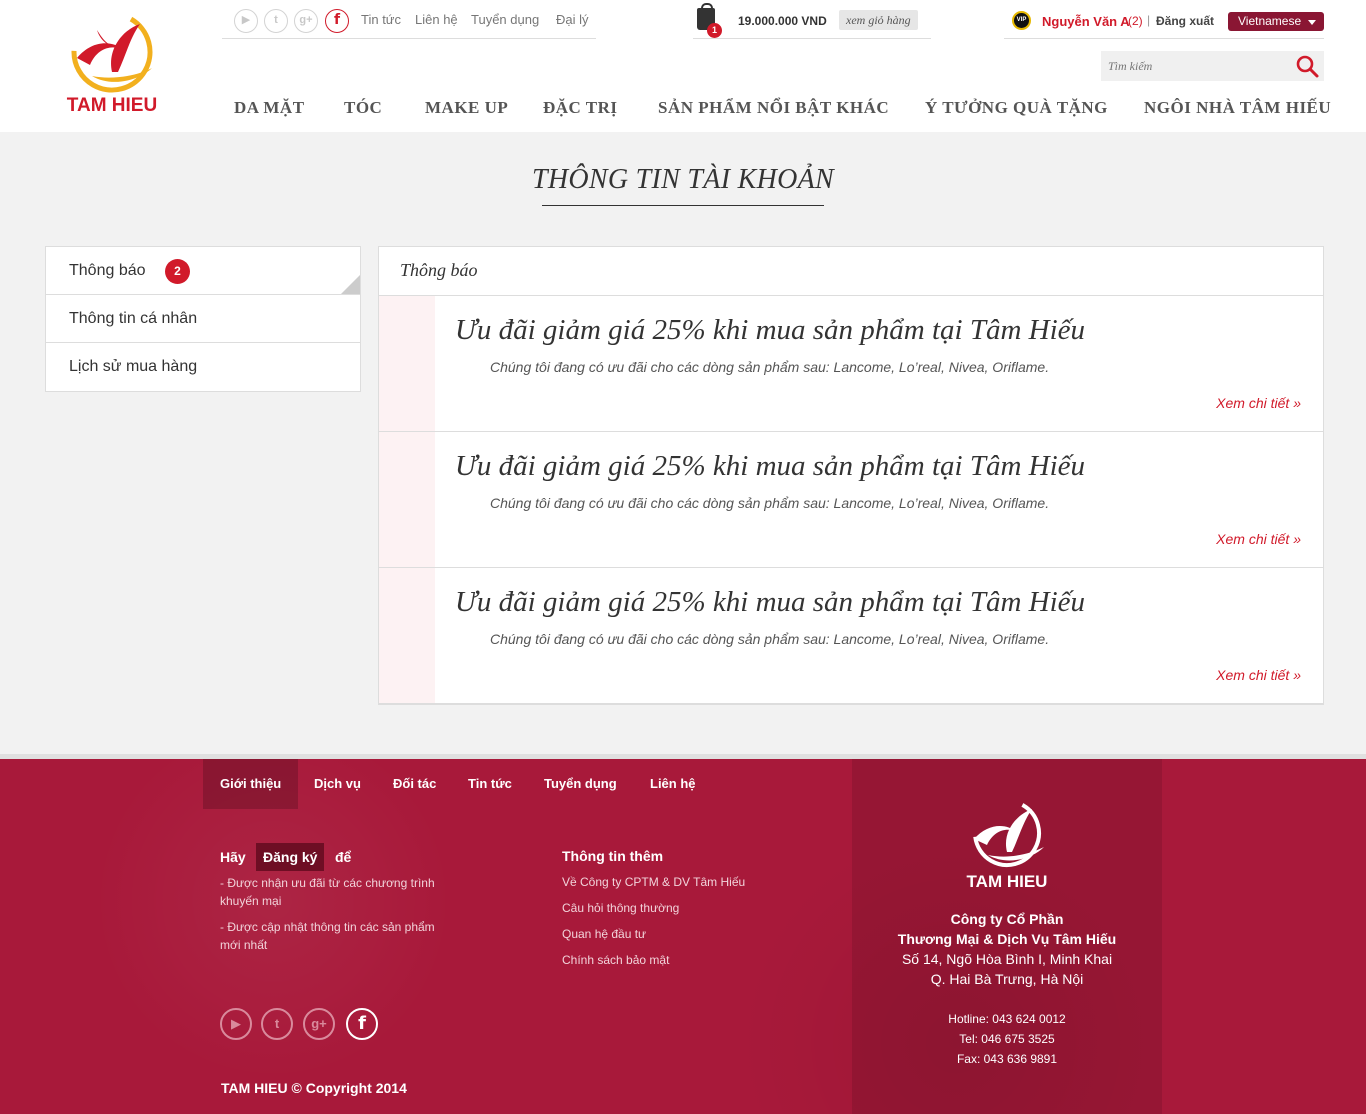 Image resolution: width=1366 pixels, height=1114 pixels. Describe the element at coordinates (1007, 979) in the screenshot. I see `company-address-line2: Q. Hai Bà Trưng, Hà Nội` at that location.